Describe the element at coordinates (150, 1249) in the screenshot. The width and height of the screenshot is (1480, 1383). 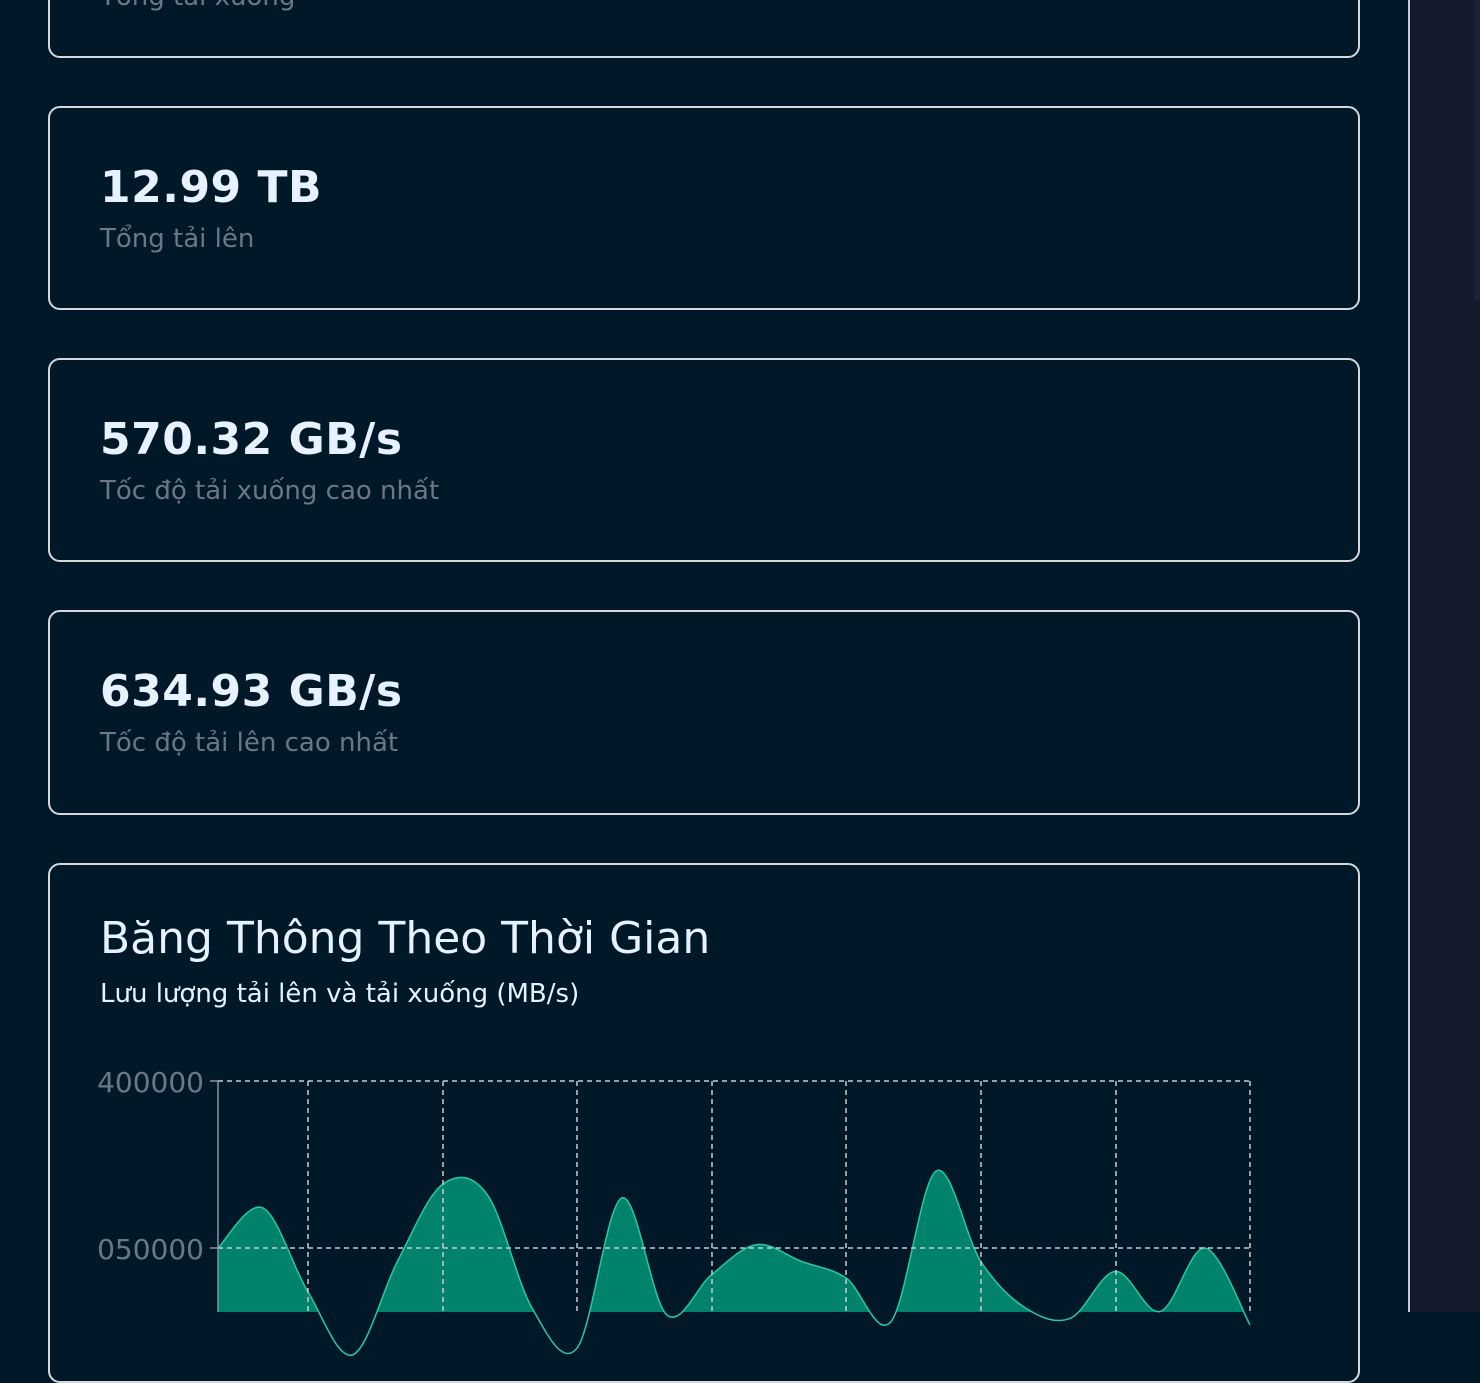
I see `y-tick-label: 050000` at that location.